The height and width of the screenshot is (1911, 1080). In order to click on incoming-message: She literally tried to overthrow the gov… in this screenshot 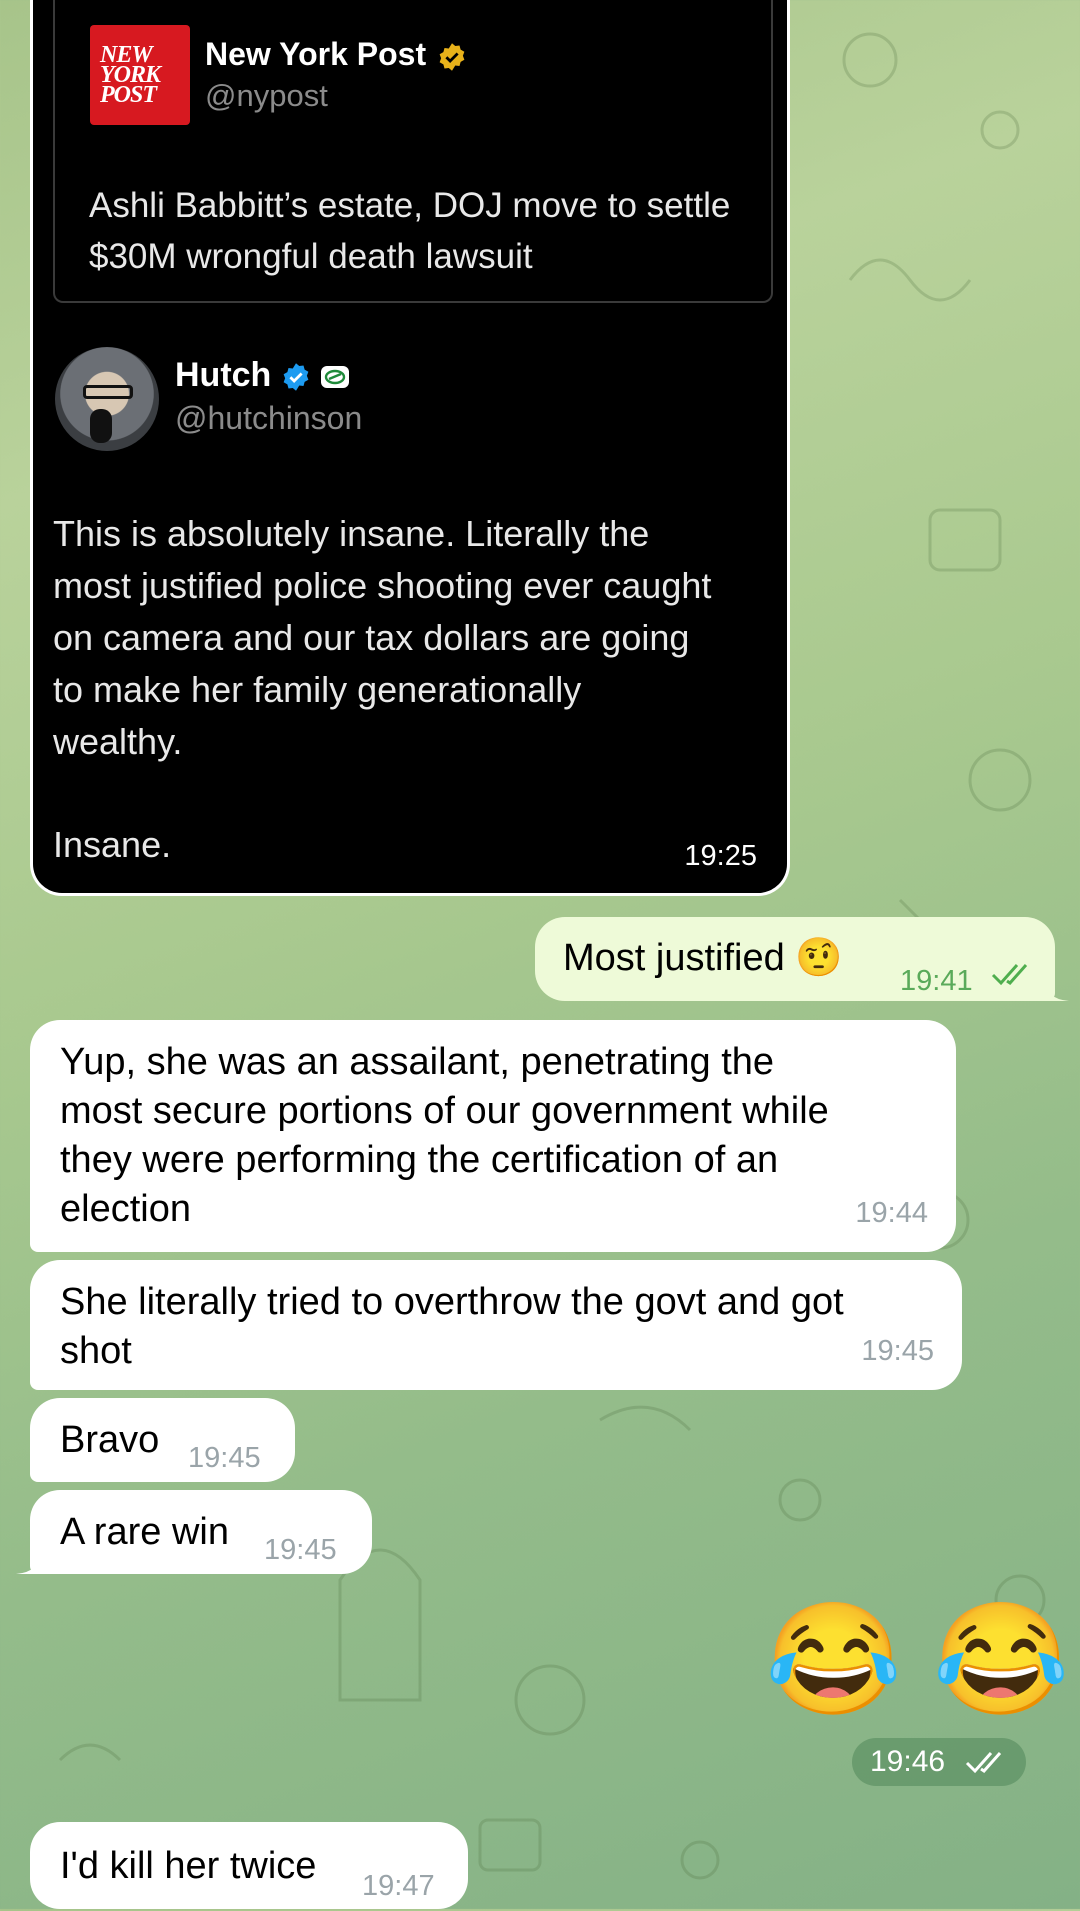, I will do `click(496, 1325)`.